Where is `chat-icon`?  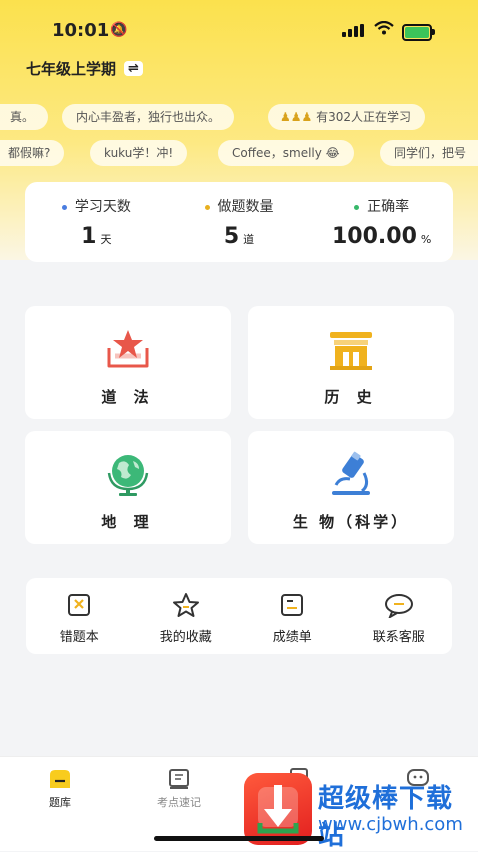
chat-icon is located at coordinates (398, 607).